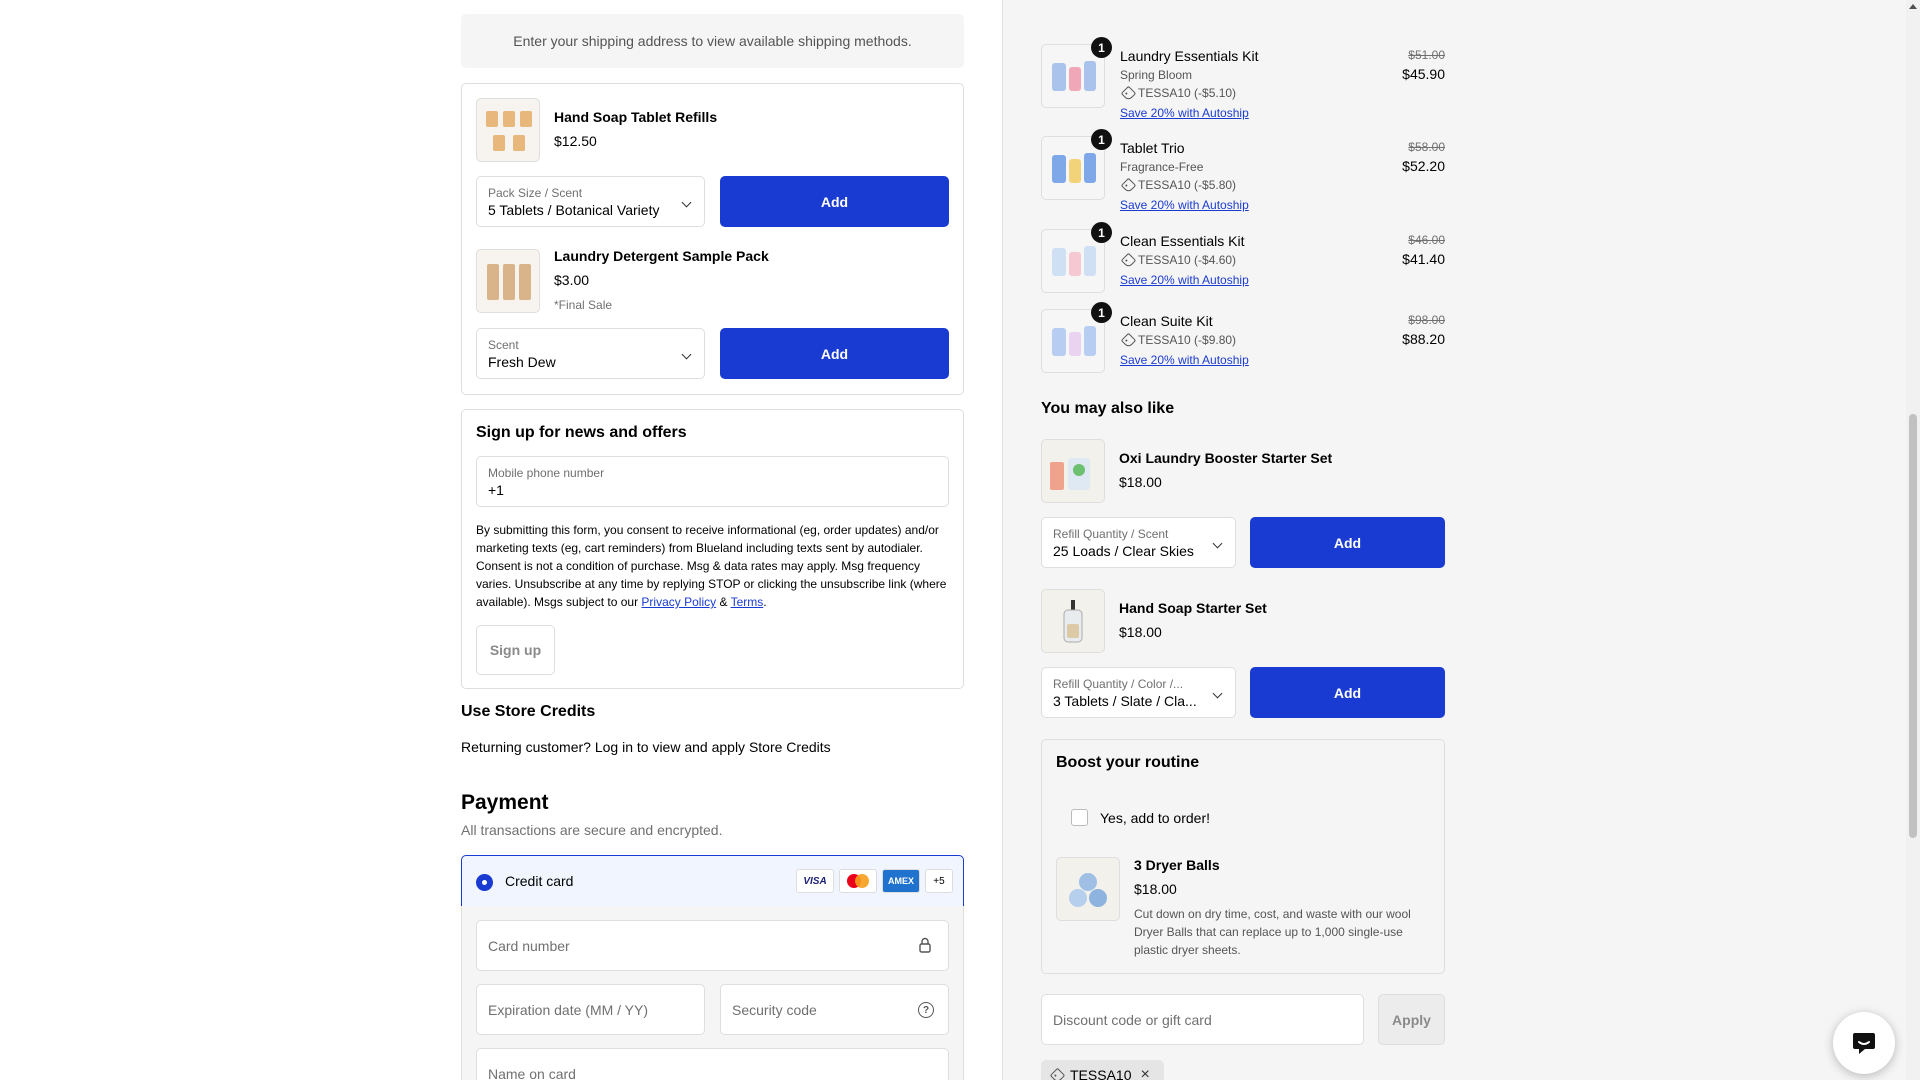  I want to click on cart-item-variant: Fragrance-Free, so click(1162, 167).